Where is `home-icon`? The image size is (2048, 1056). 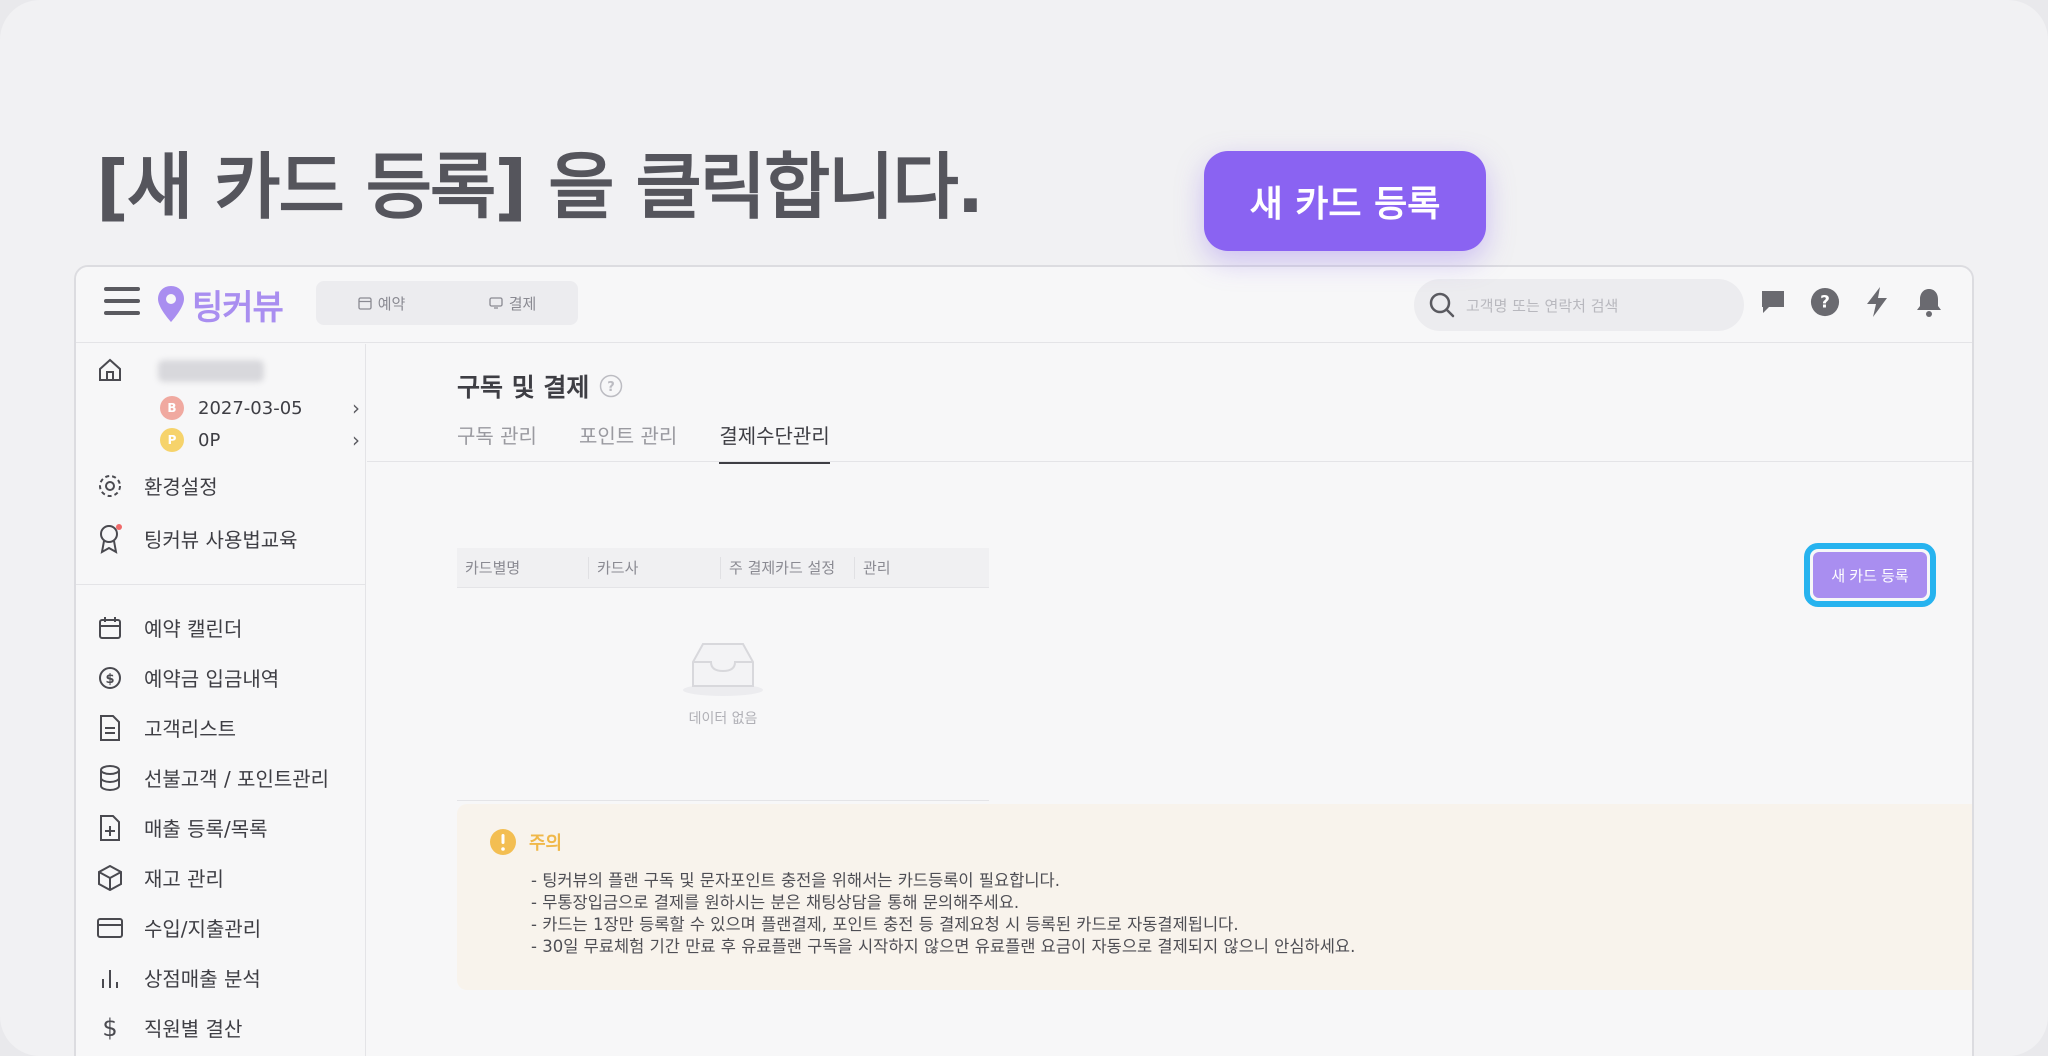 home-icon is located at coordinates (110, 370).